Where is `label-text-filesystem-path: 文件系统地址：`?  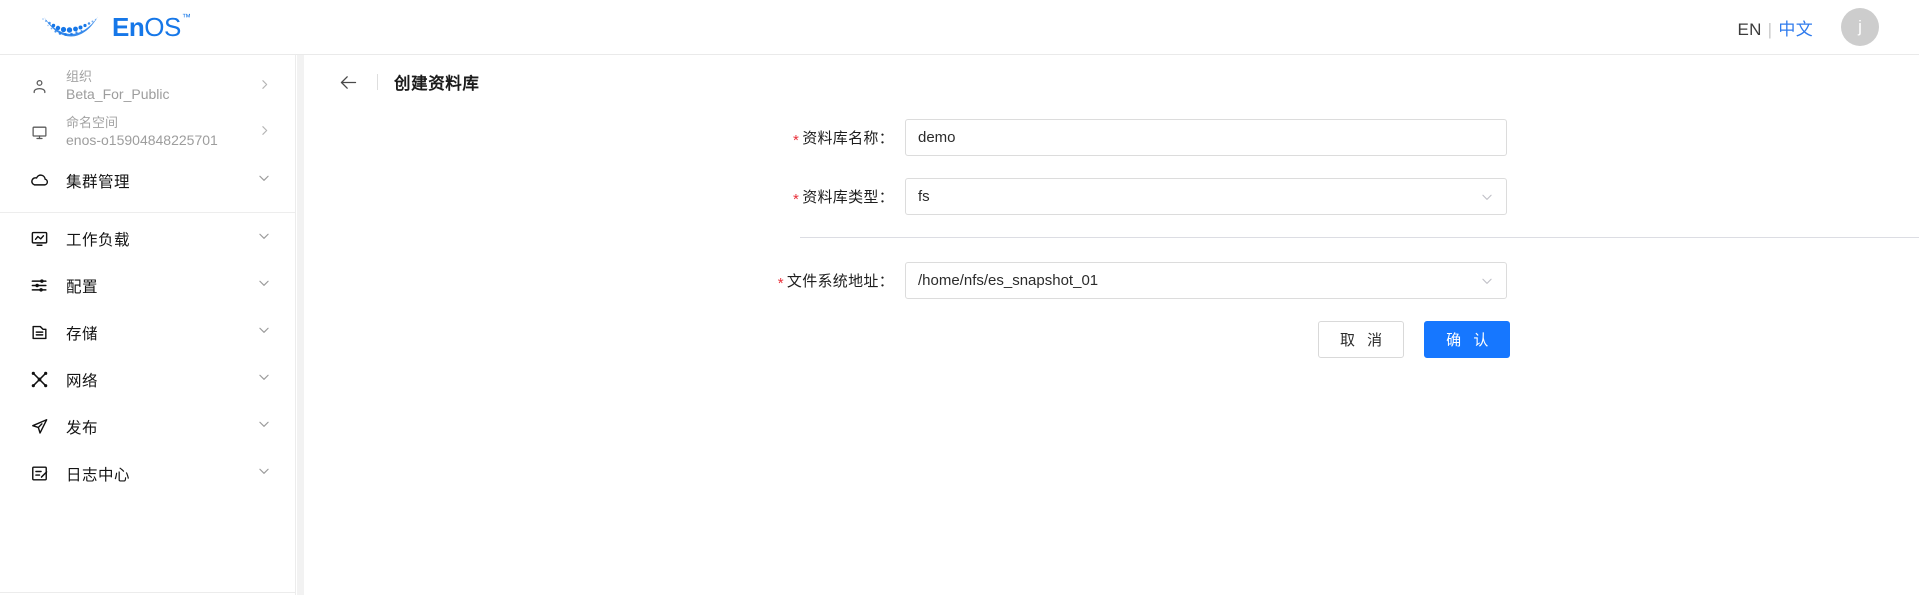 label-text-filesystem-path: 文件系统地址： is located at coordinates (840, 281).